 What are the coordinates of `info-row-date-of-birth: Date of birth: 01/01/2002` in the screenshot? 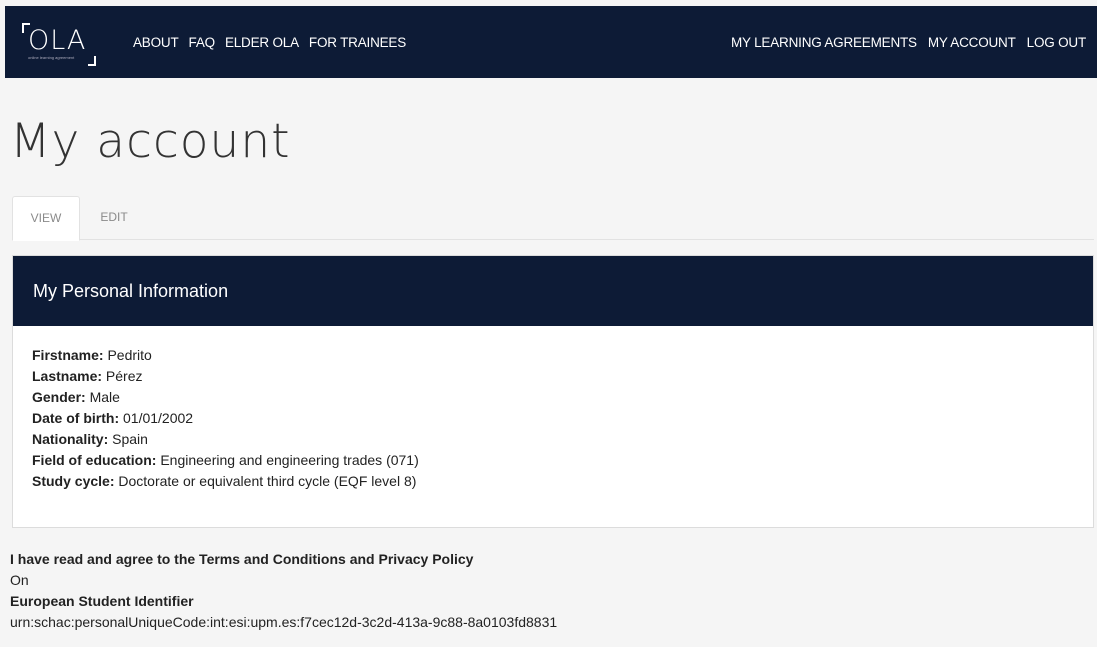 It's located at (225, 418).